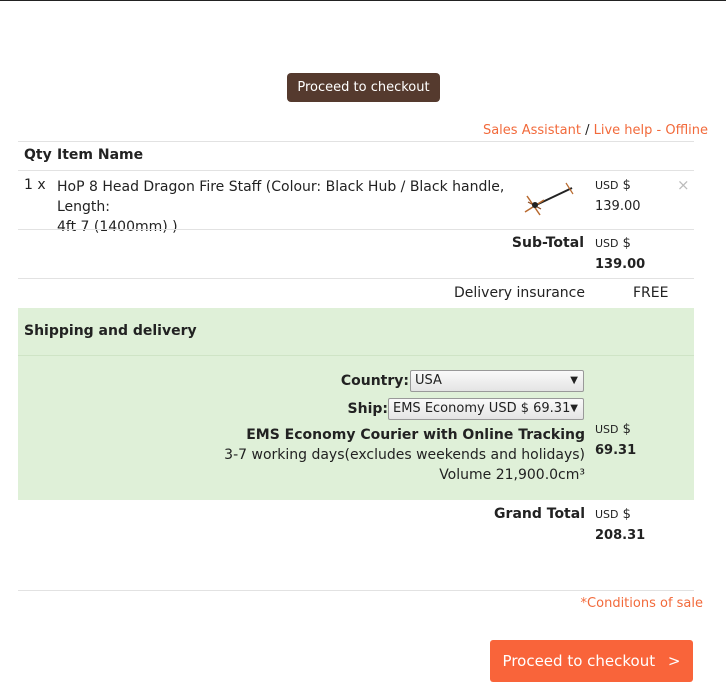  I want to click on ship-method-select: EMS Economy USD $ 69.31 ▼, so click(486, 409).